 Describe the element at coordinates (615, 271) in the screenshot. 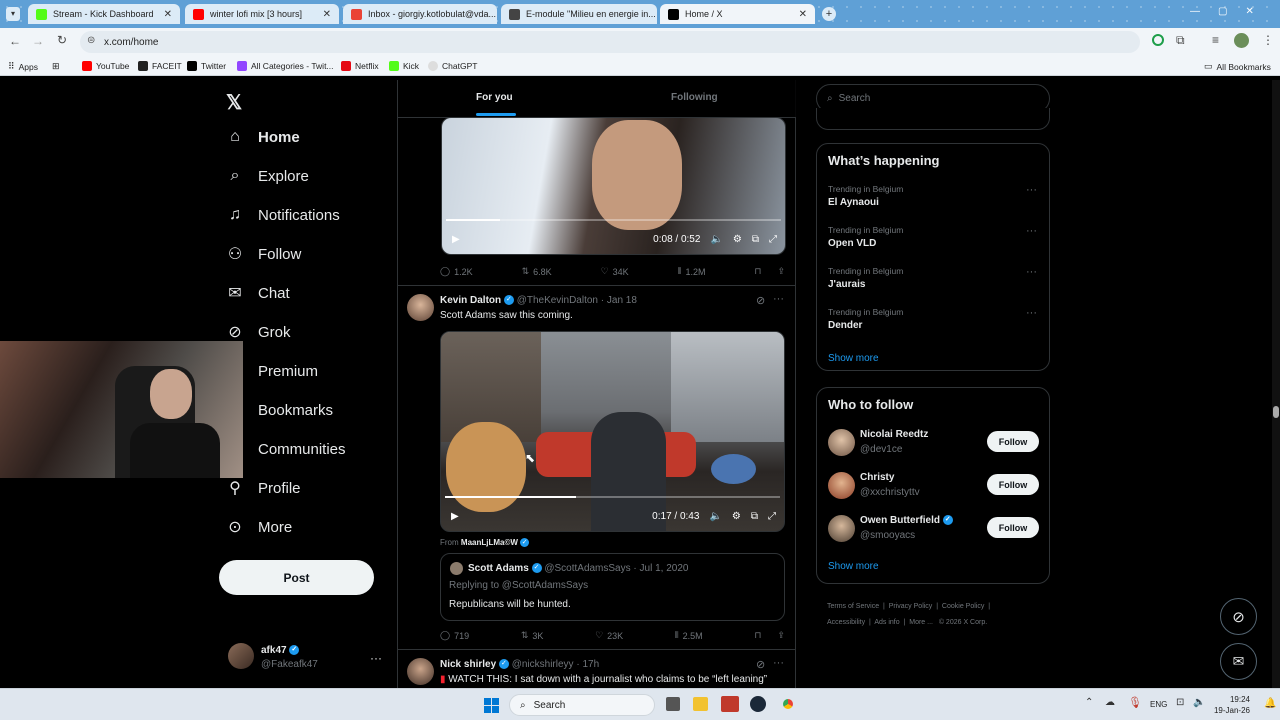

I see `like-button: ♡ 34K` at that location.